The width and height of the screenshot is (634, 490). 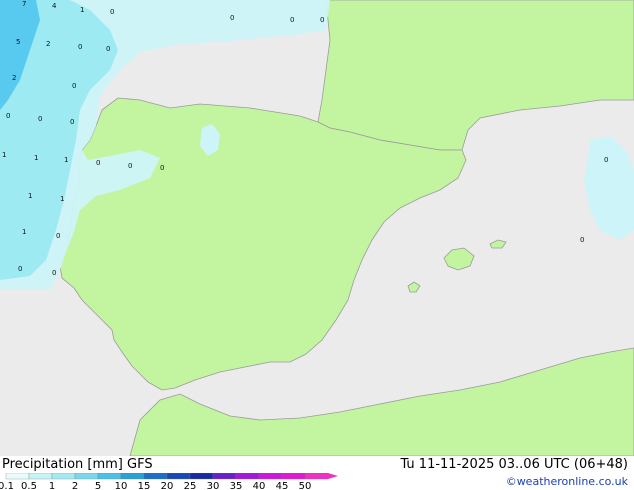 What do you see at coordinates (167, 485) in the screenshot?
I see `legend-tick-label: 20` at bounding box center [167, 485].